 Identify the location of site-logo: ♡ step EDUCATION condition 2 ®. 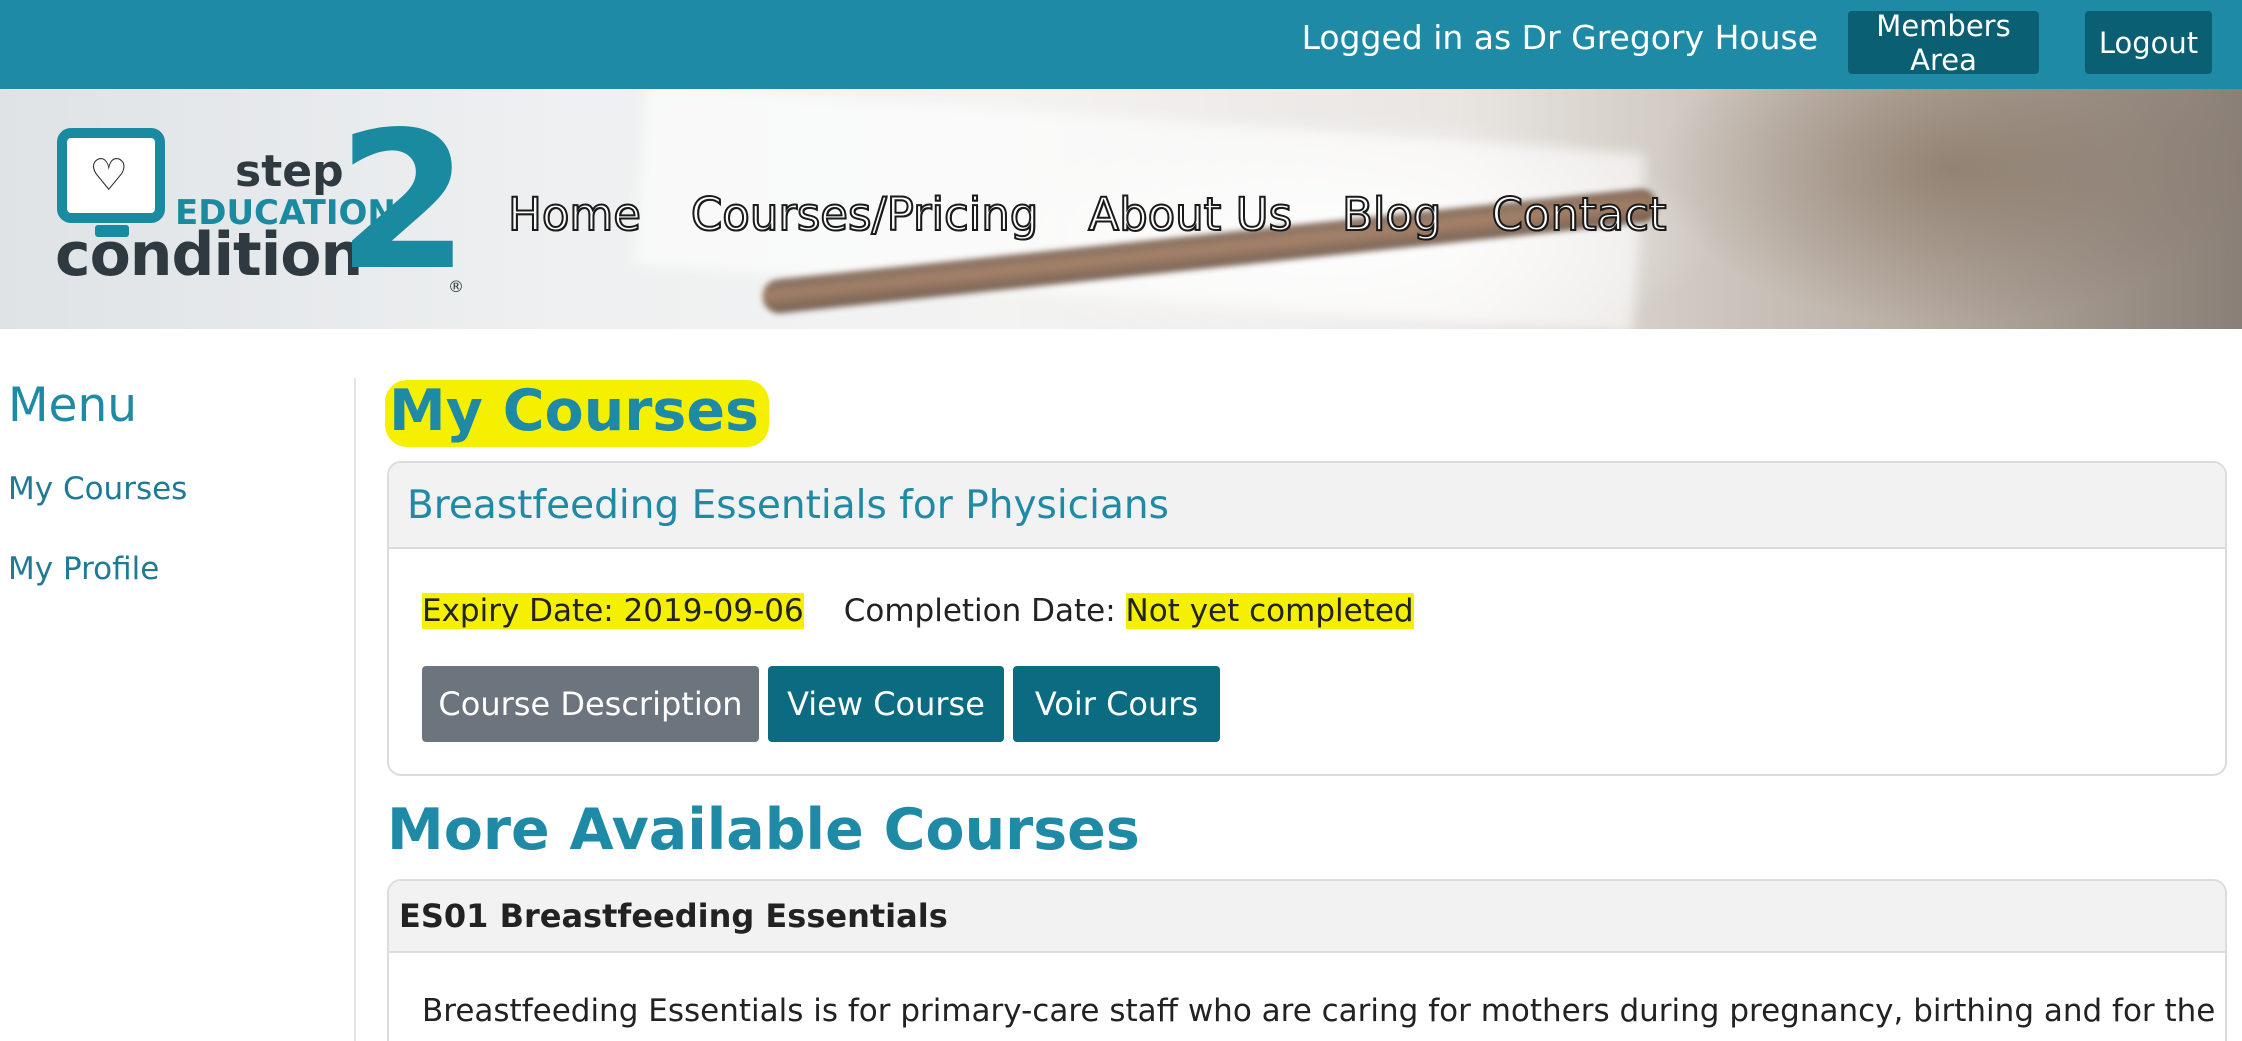
(262, 202).